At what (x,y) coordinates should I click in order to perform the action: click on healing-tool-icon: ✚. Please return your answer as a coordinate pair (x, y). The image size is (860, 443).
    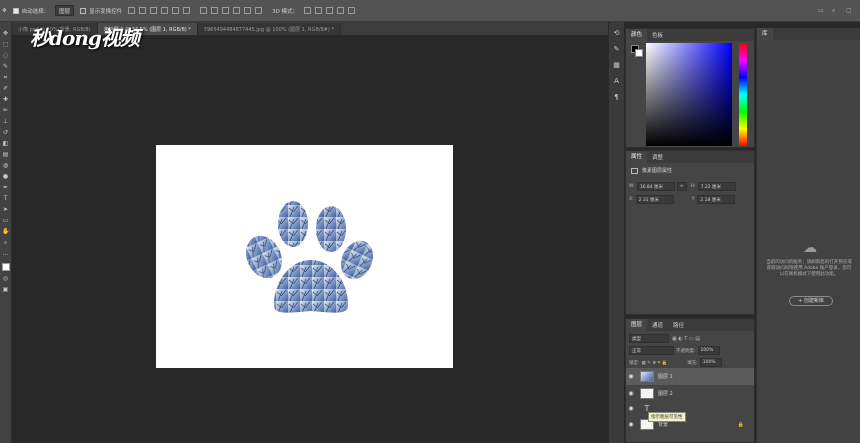
    Looking at the image, I should click on (5, 99).